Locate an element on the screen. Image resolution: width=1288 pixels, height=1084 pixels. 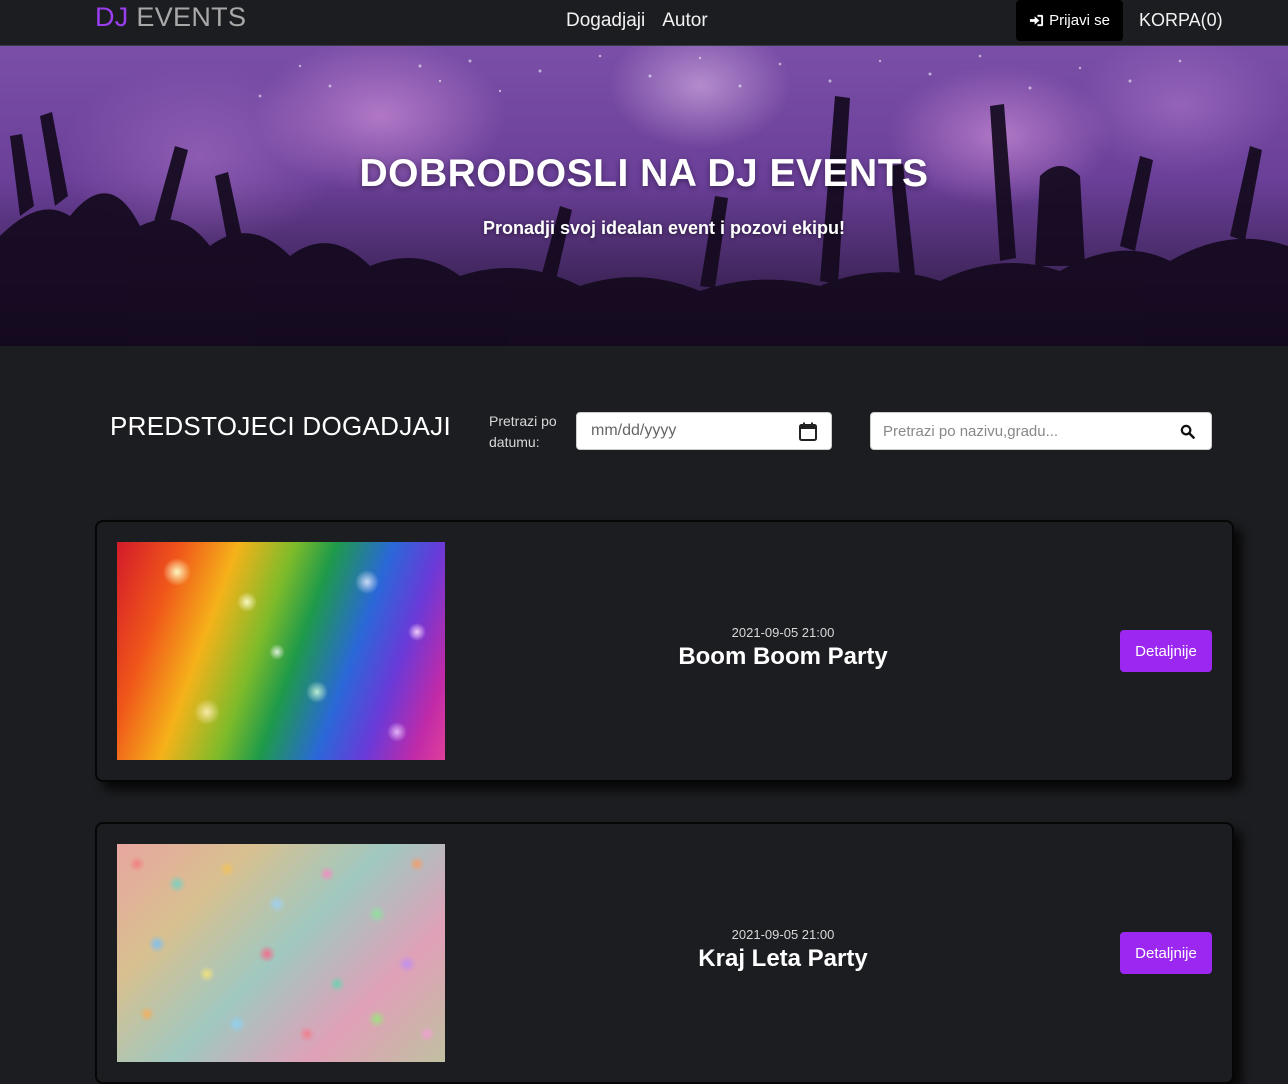
brand-dj: DJ is located at coordinates (112, 17).